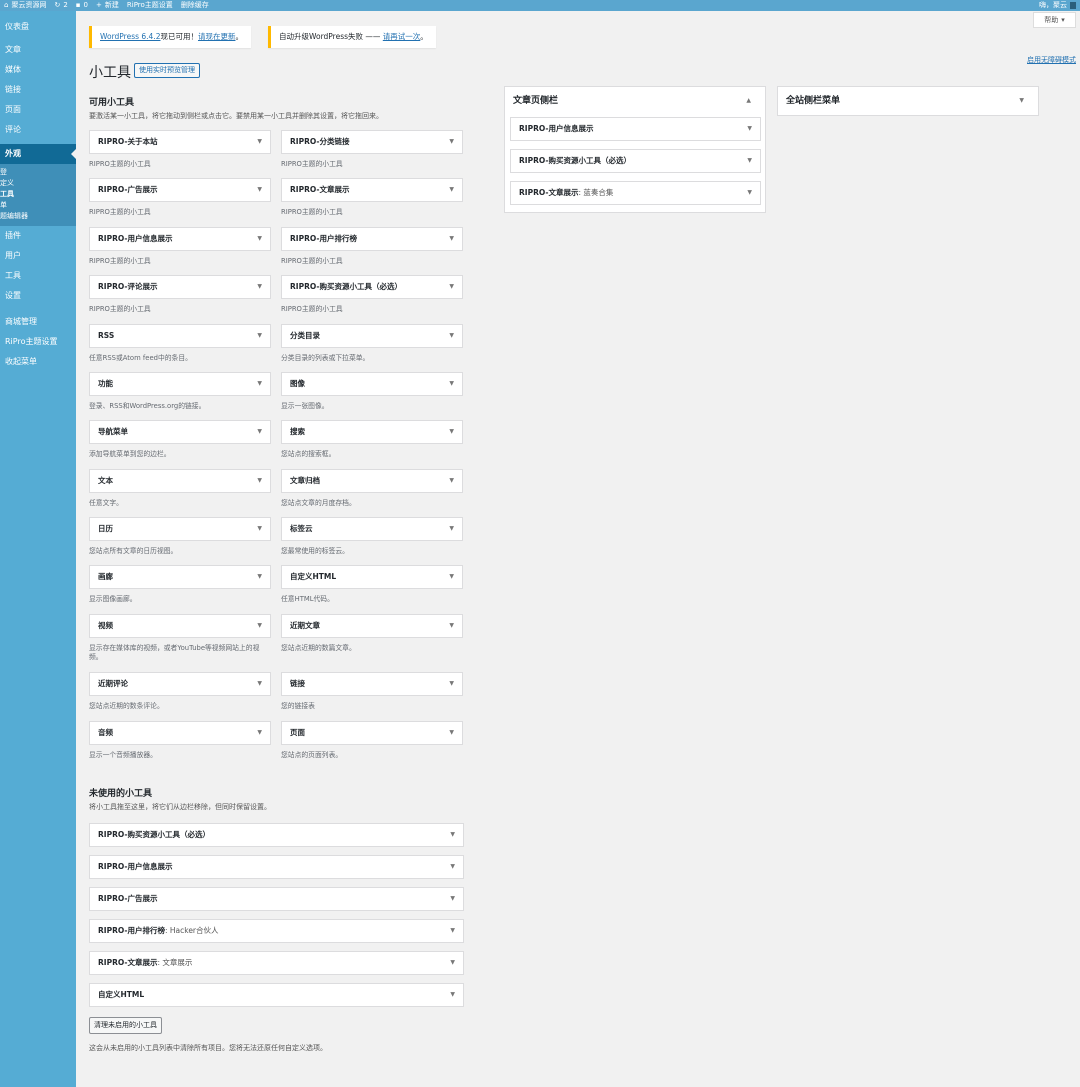  Describe the element at coordinates (635, 129) in the screenshot. I see `sidebar-widget: RIPRO-用户信息展示 ▼` at that location.